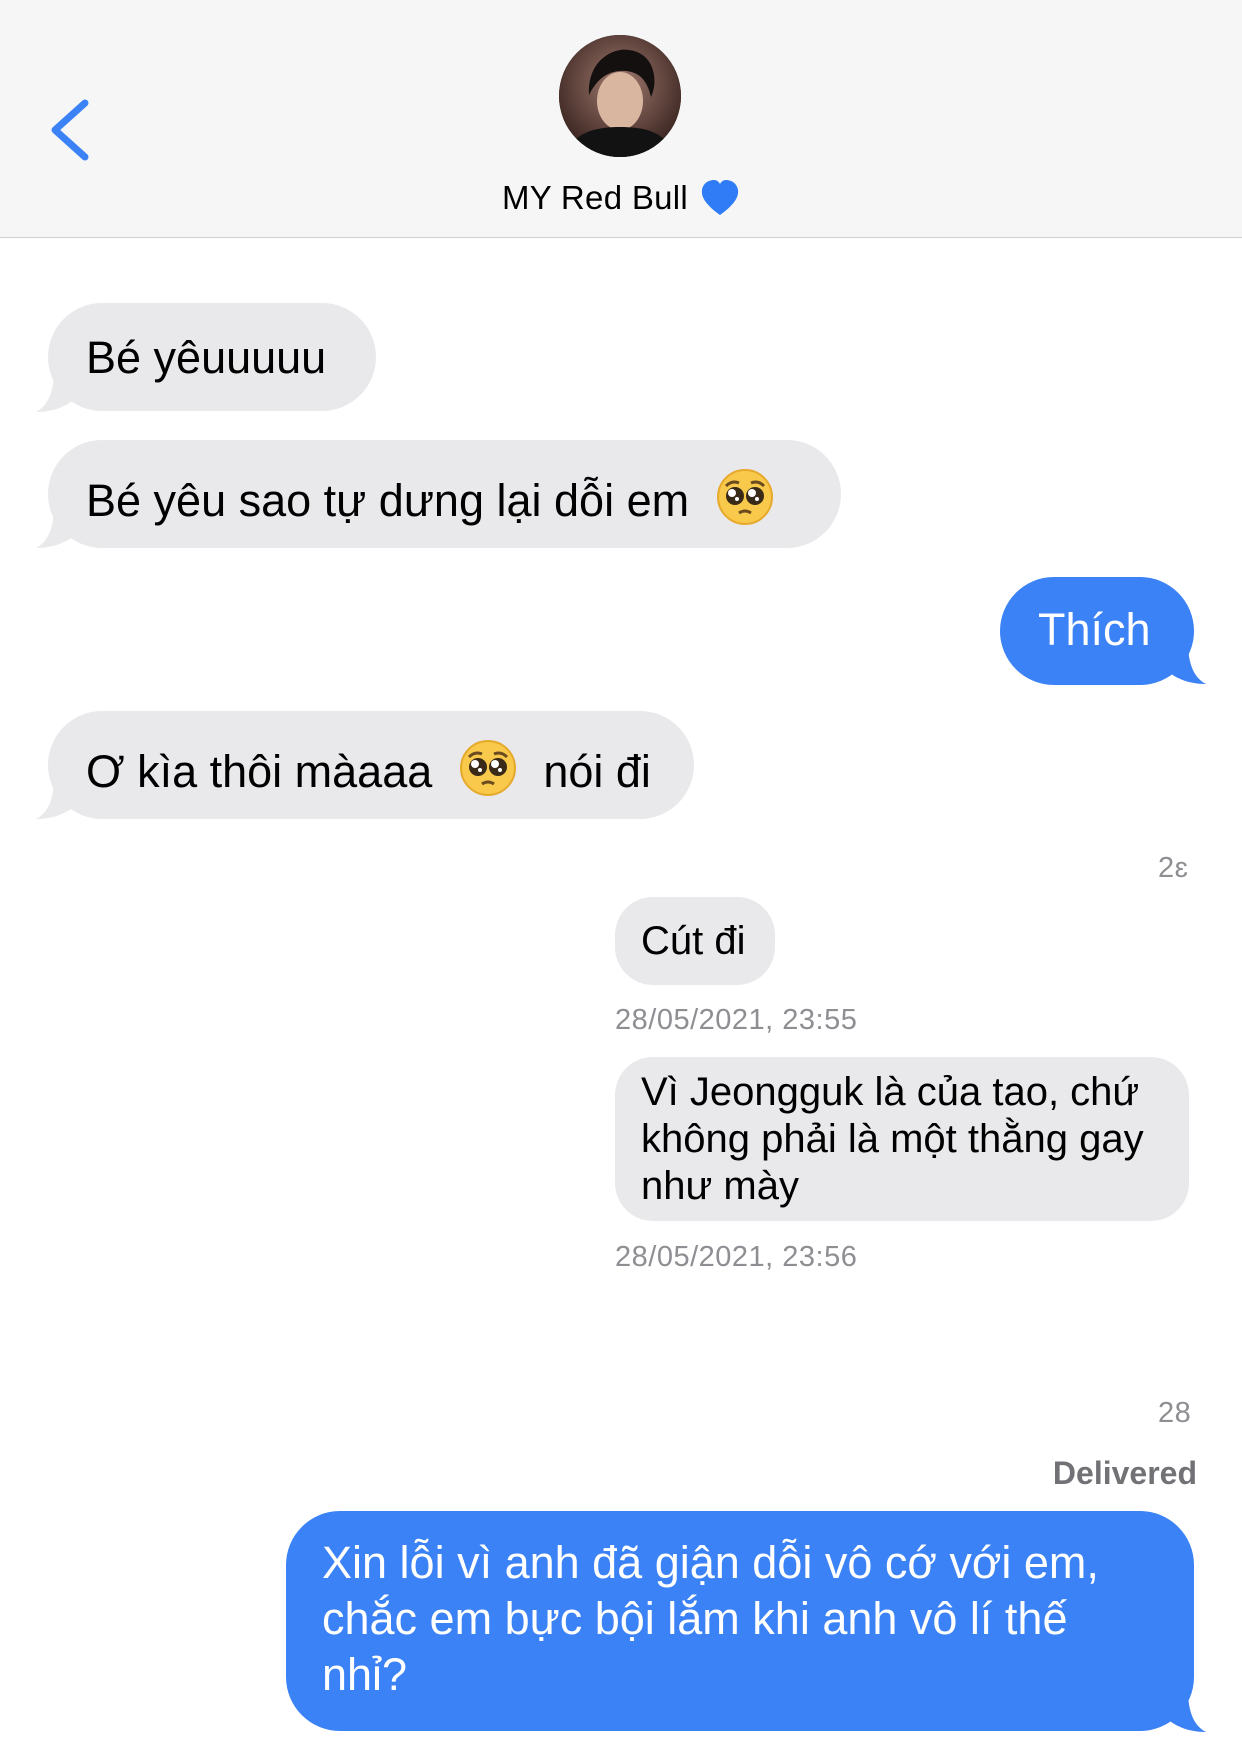  Describe the element at coordinates (1173, 868) in the screenshot. I see `side-timestamp: 2ɛ` at that location.